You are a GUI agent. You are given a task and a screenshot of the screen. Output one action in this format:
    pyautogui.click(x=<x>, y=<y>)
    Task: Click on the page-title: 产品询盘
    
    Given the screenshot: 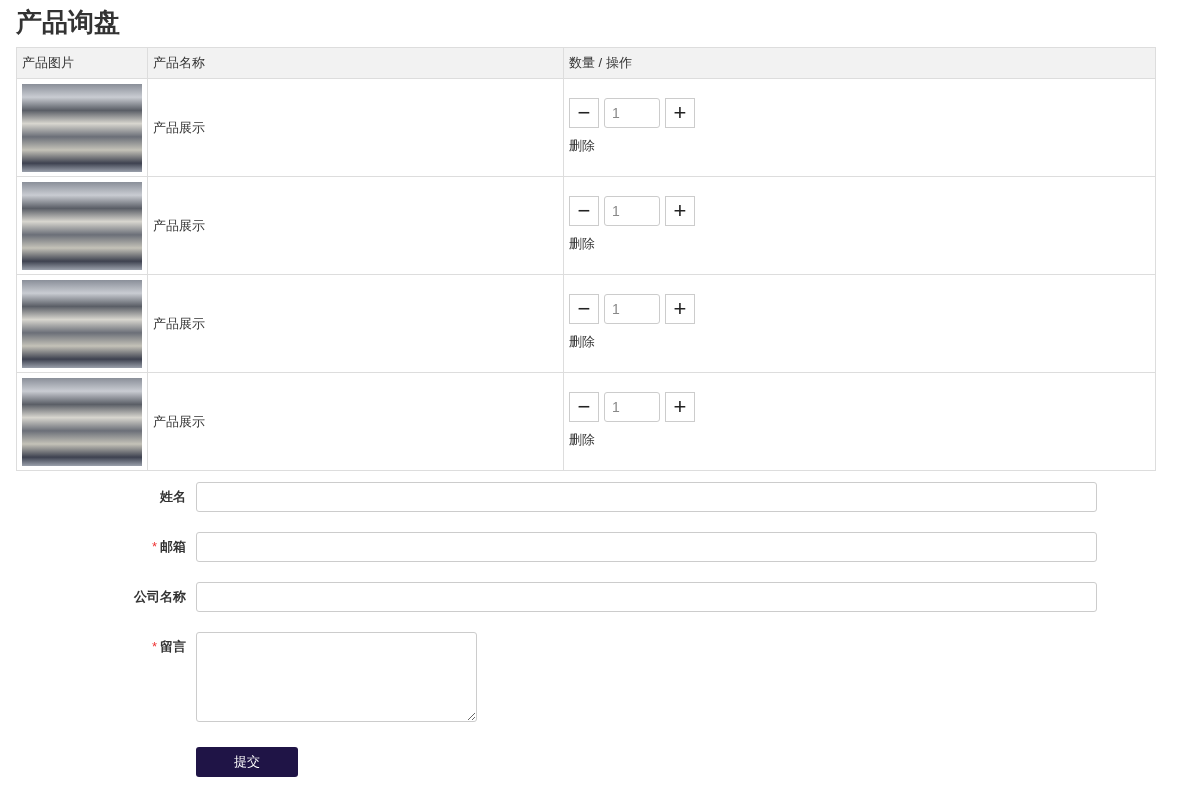 What is the action you would take?
    pyautogui.click(x=68, y=22)
    